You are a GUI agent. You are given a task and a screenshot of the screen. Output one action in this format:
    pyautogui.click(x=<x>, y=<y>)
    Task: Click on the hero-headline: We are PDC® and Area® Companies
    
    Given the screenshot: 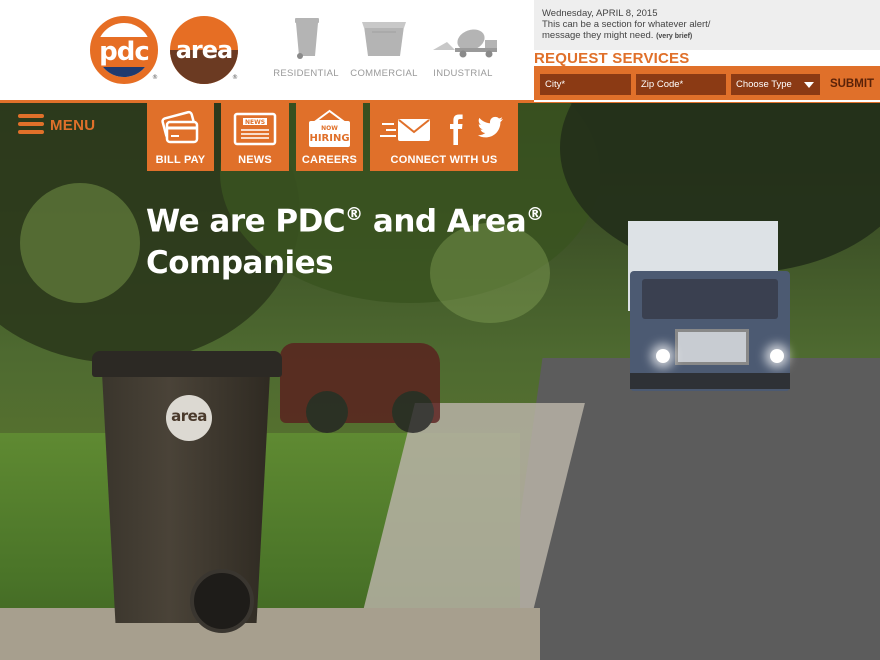 What is the action you would take?
    pyautogui.click(x=376, y=239)
    